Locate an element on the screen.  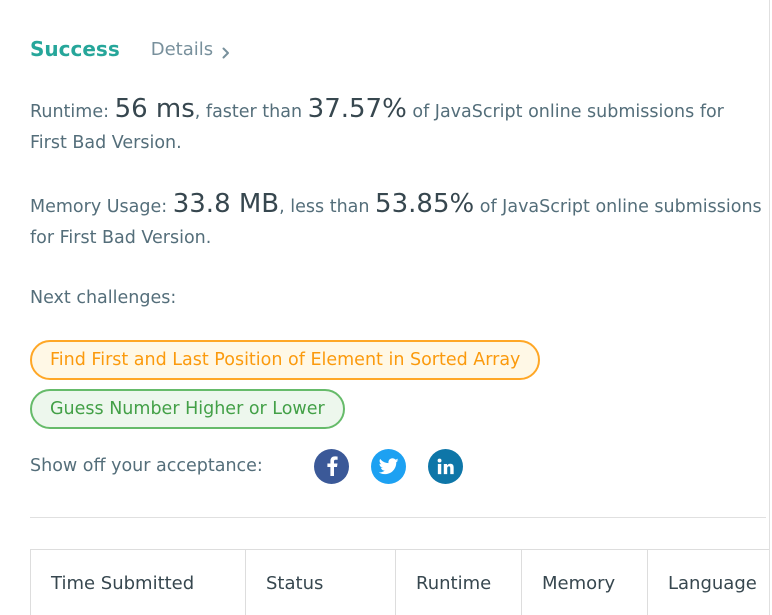
column-header-runtime: Runtime is located at coordinates (459, 582).